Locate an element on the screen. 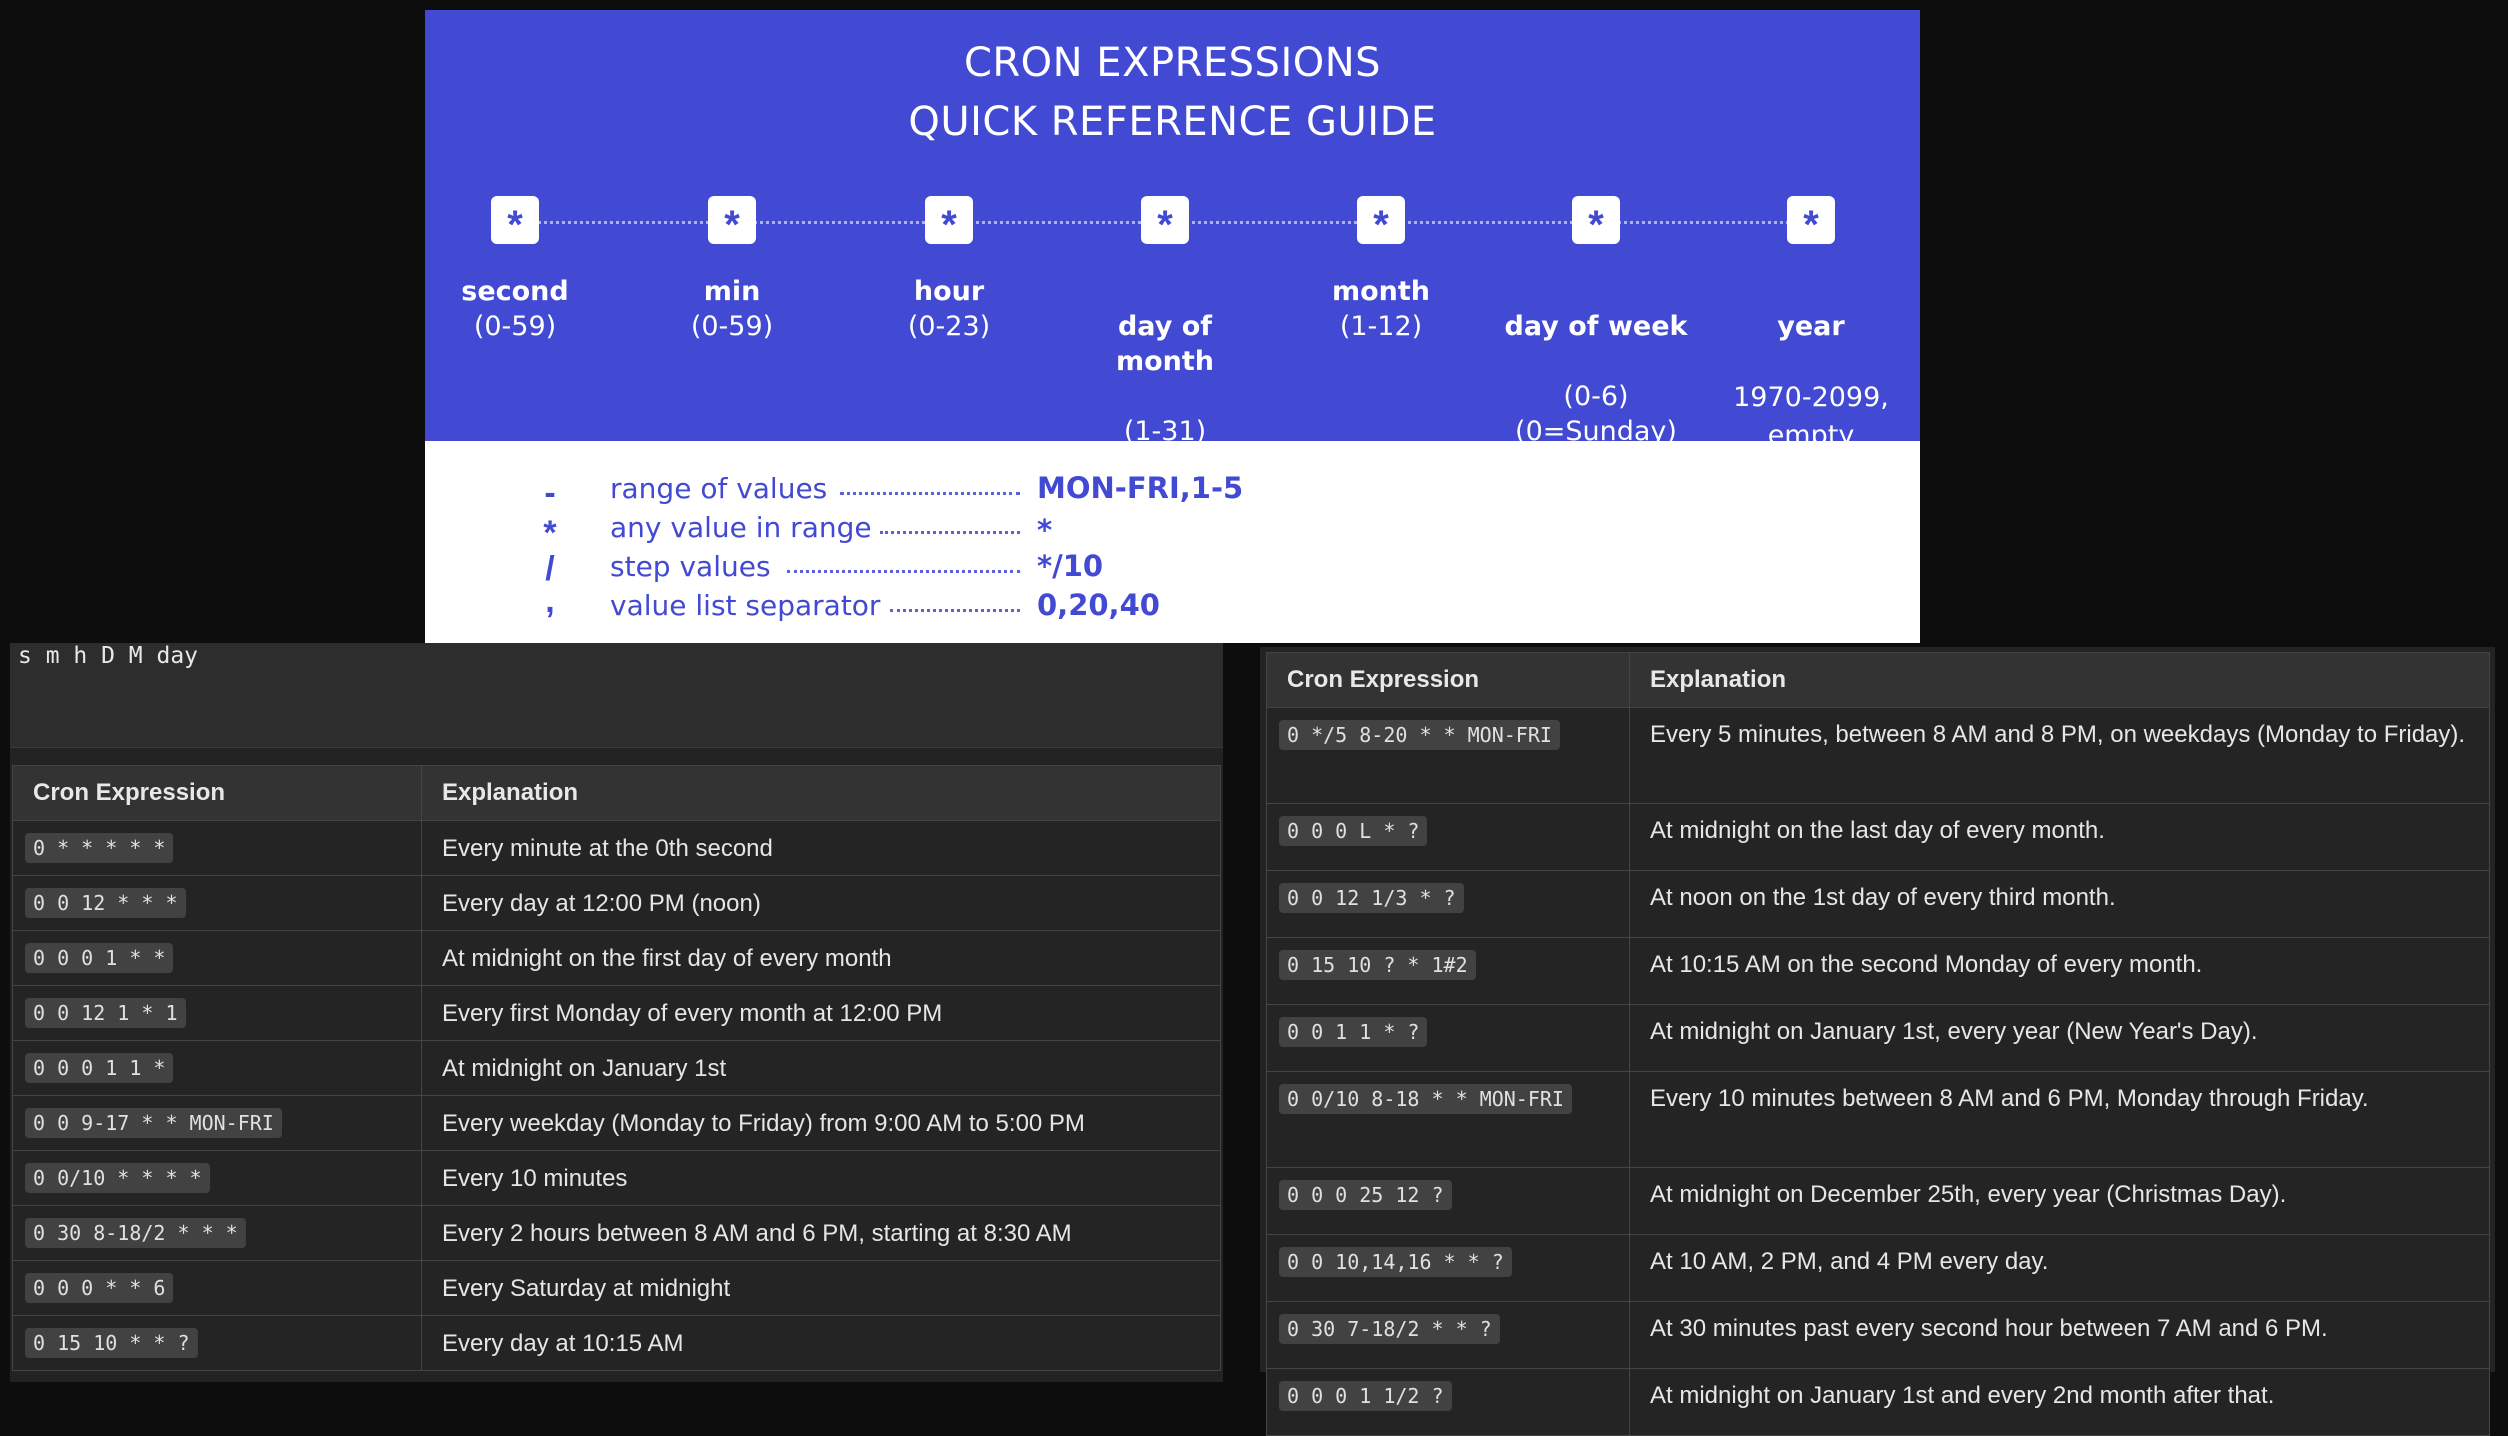  cron-code: 0 0 12 1/3 * ? is located at coordinates (1371, 898).